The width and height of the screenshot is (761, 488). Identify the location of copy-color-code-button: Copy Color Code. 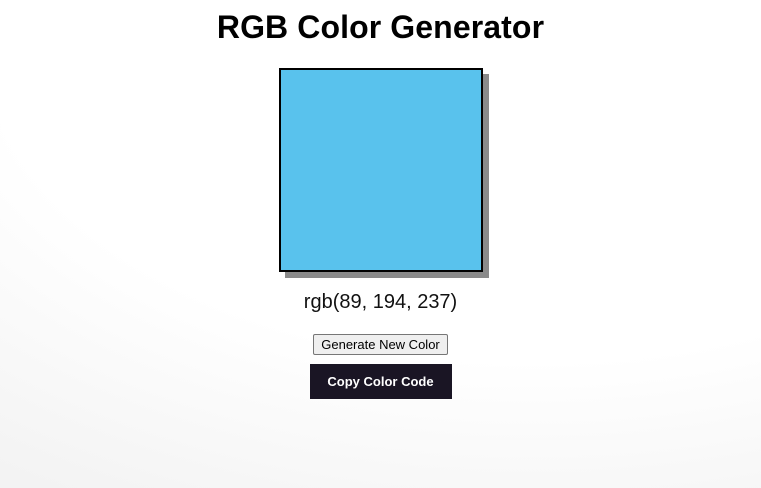
(380, 381).